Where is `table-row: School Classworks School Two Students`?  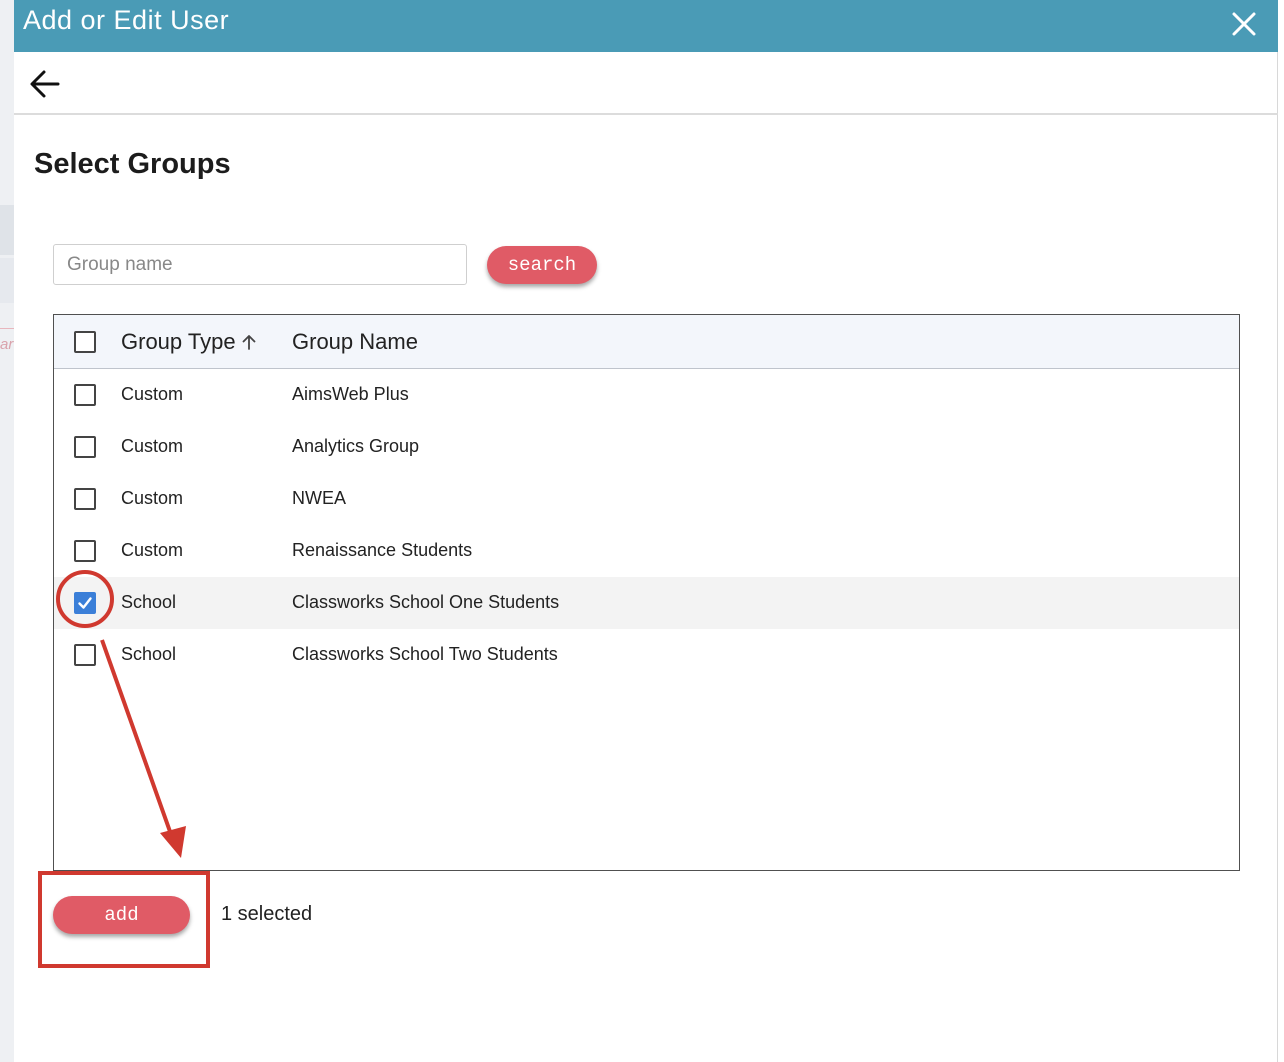 table-row: School Classworks School Two Students is located at coordinates (646, 655).